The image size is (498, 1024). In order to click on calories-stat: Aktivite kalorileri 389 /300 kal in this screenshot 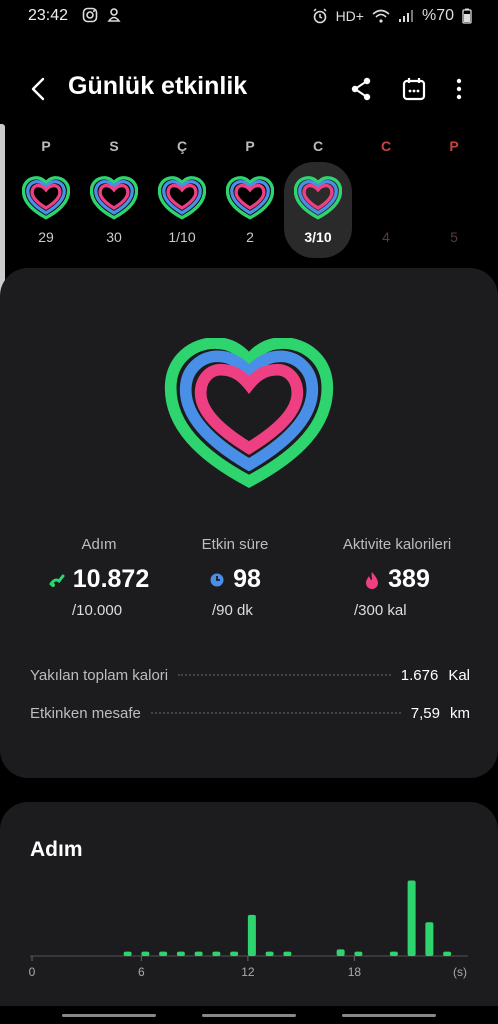, I will do `click(397, 577)`.